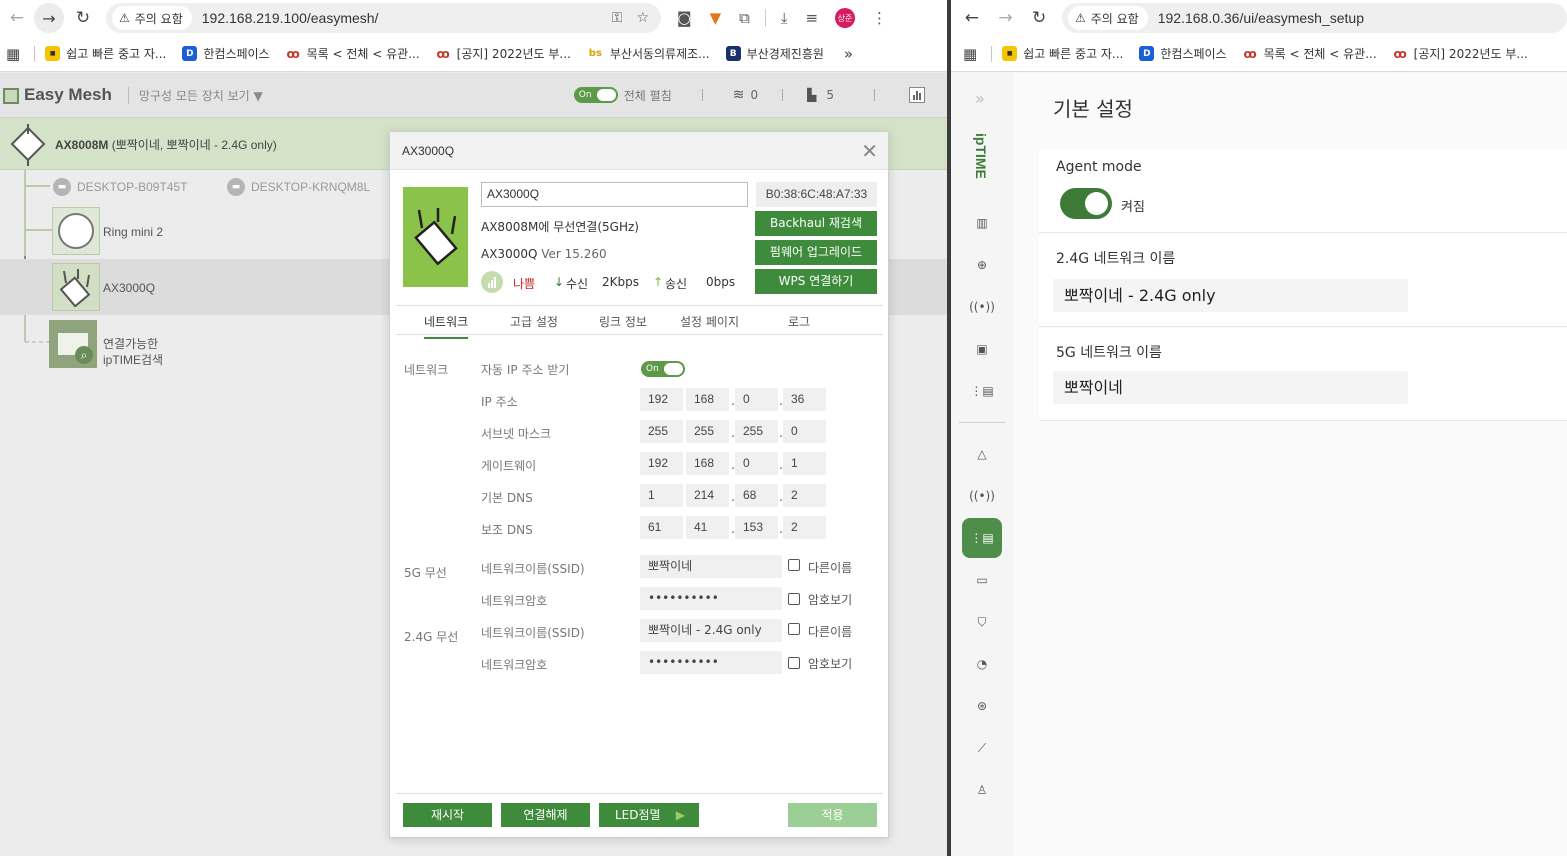 Image resolution: width=1567 pixels, height=856 pixels. I want to click on admin-user-icon: ♙, so click(982, 790).